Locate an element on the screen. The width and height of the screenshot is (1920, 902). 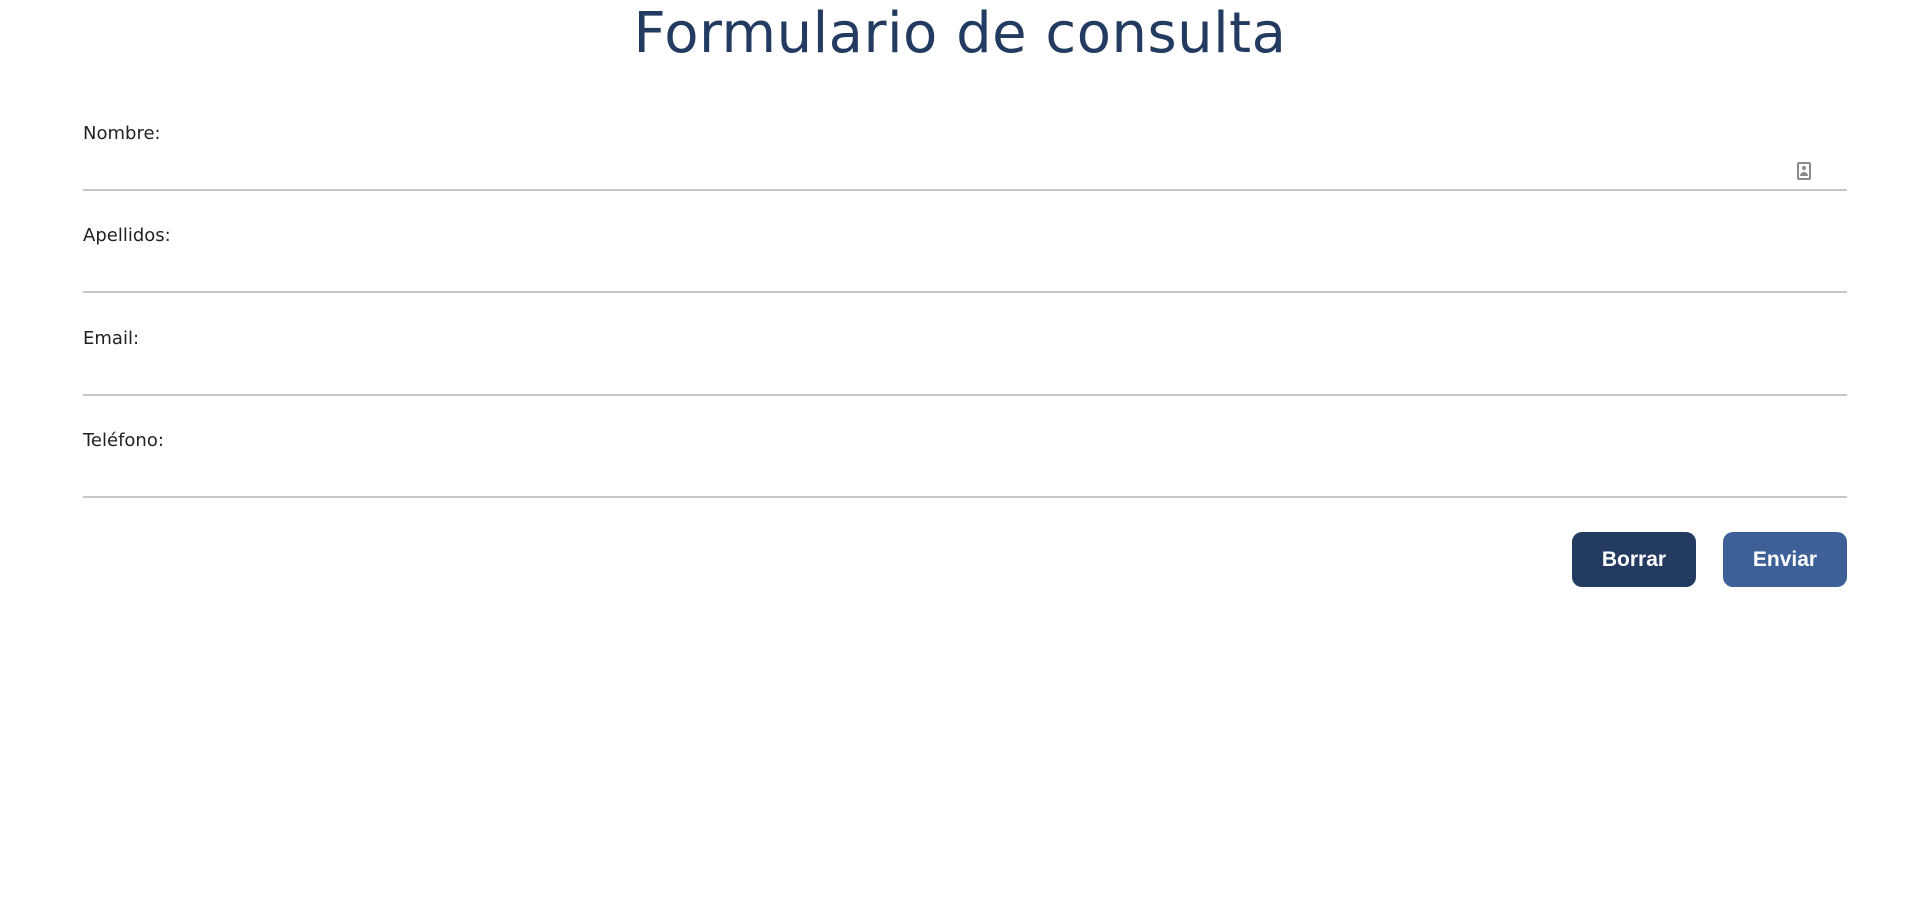
email-input is located at coordinates (965, 376).